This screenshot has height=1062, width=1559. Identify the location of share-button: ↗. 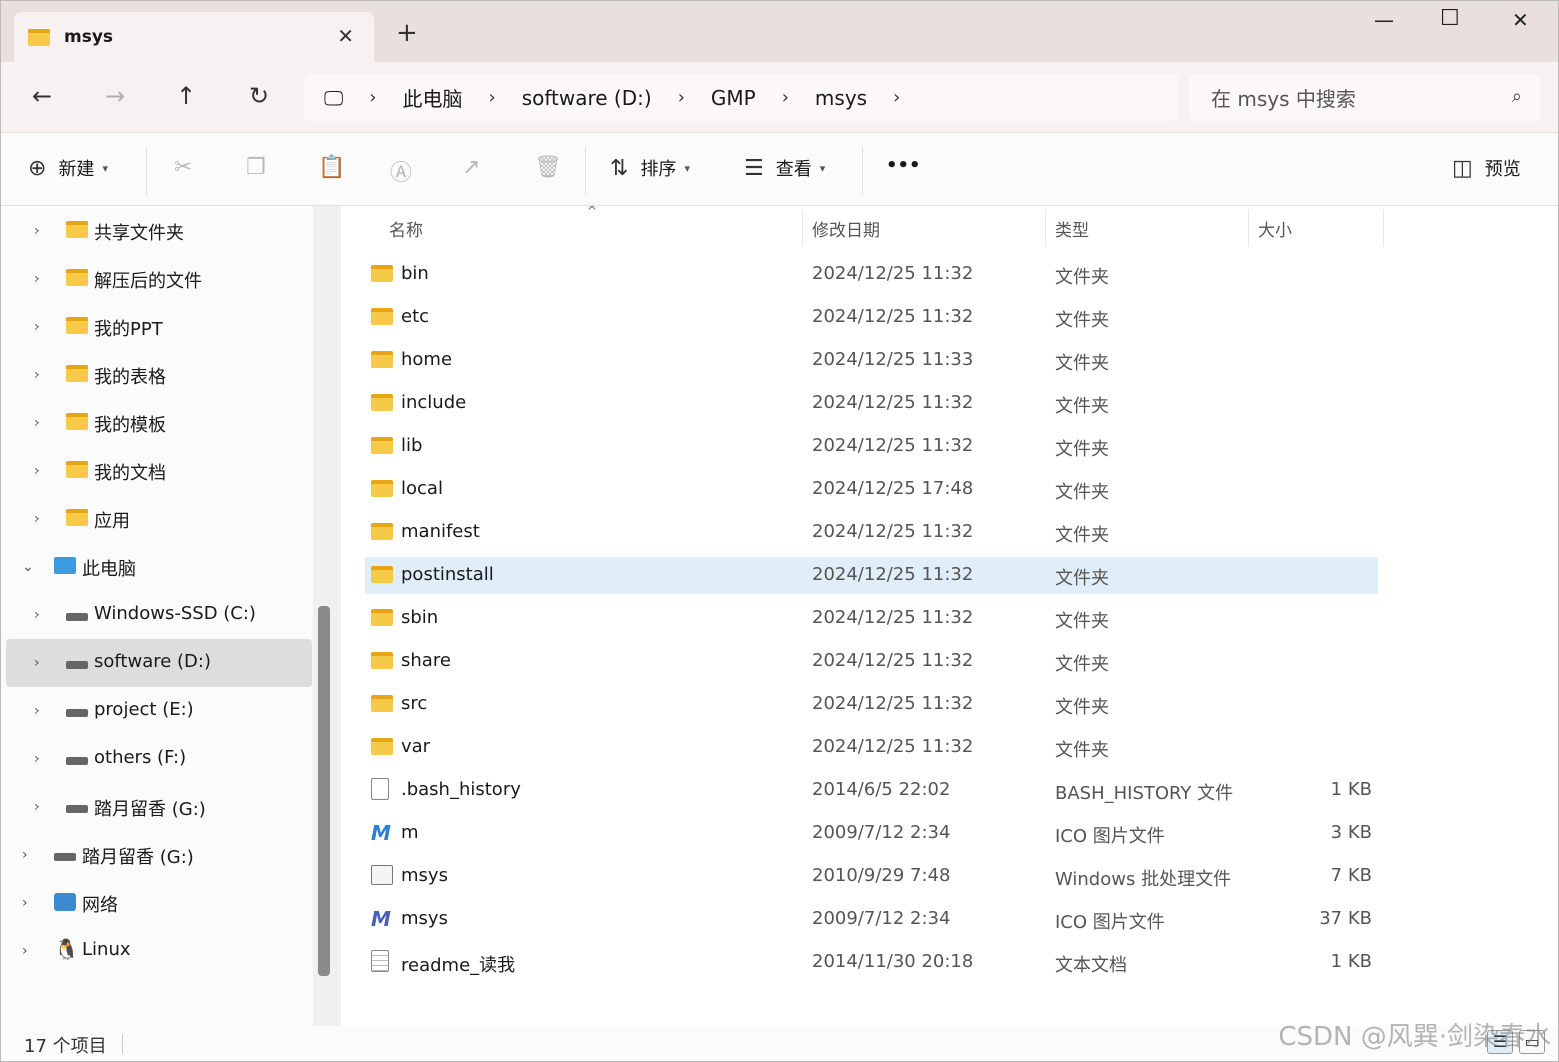
(477, 167).